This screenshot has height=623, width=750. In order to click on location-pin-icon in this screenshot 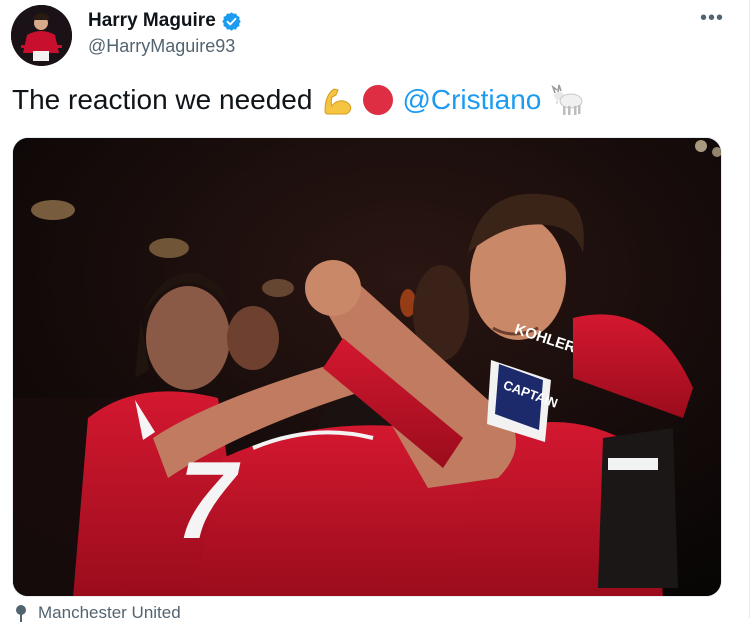, I will do `click(21, 613)`.